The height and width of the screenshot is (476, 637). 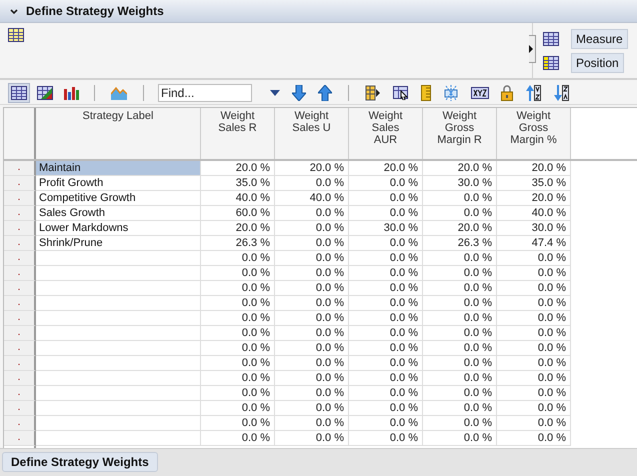 What do you see at coordinates (373, 93) in the screenshot?
I see `column-export-icon` at bounding box center [373, 93].